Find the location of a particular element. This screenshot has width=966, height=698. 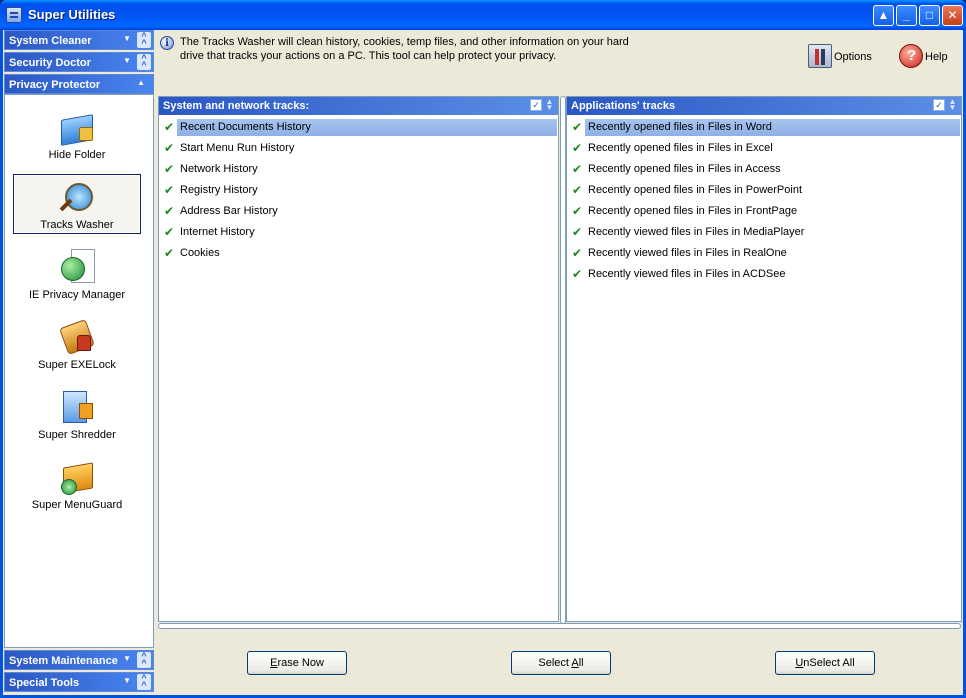

list-item: ✔ Network History is located at coordinates (358, 169).